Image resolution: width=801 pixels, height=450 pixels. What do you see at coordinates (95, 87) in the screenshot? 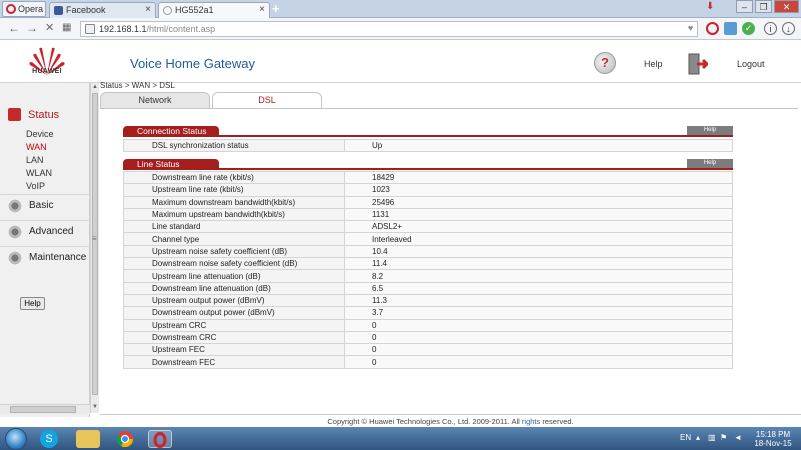
I see `scroll-up-icon: ▲` at bounding box center [95, 87].